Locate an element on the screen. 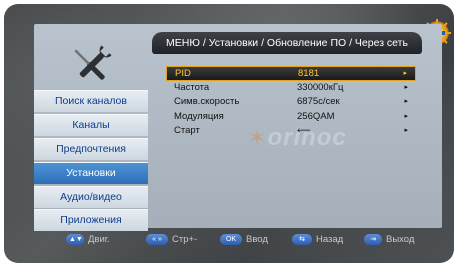  setting-label: Частота is located at coordinates (192, 87).